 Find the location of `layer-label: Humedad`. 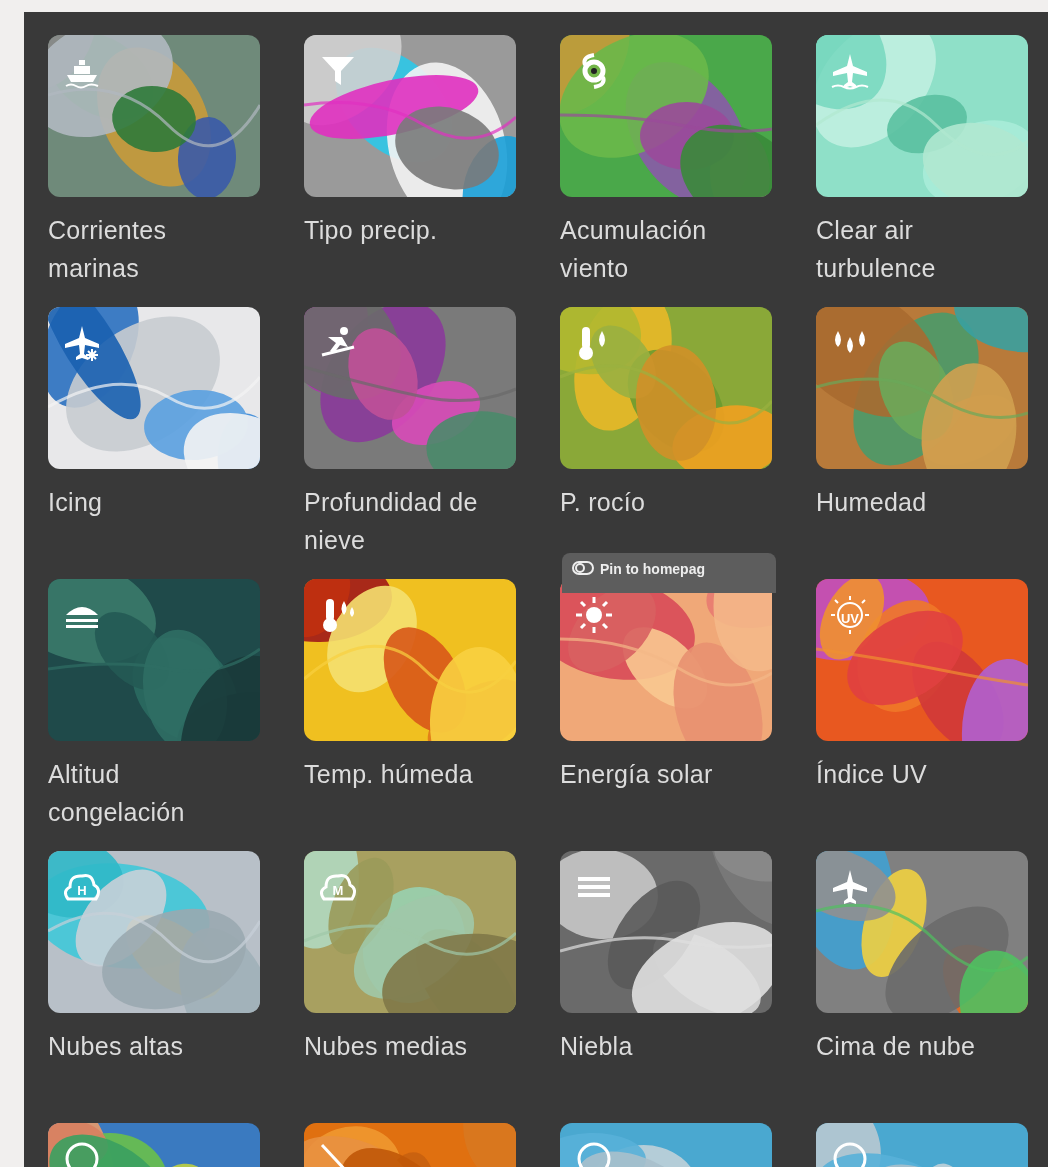

layer-label: Humedad is located at coordinates (872, 502).